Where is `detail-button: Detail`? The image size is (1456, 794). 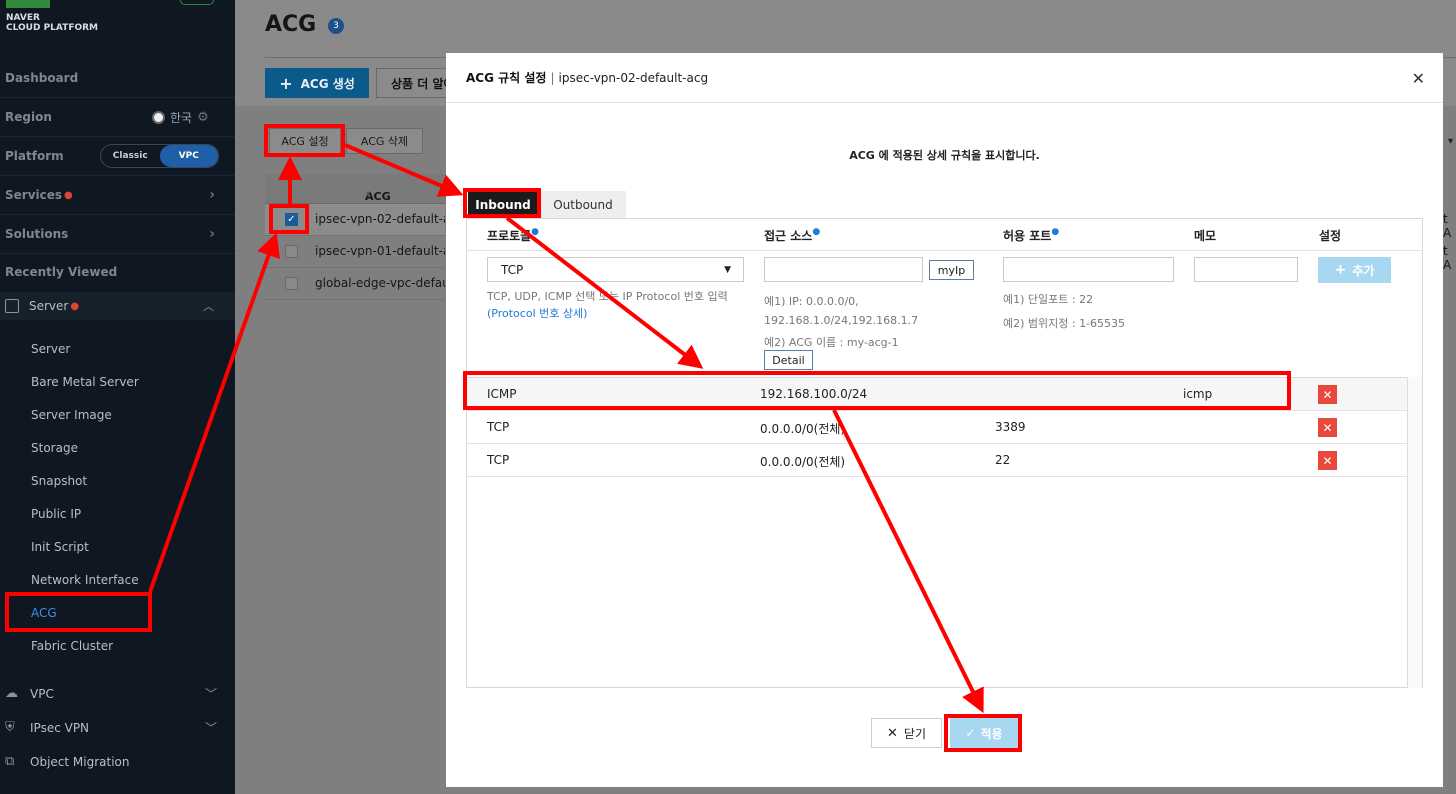 detail-button: Detail is located at coordinates (788, 360).